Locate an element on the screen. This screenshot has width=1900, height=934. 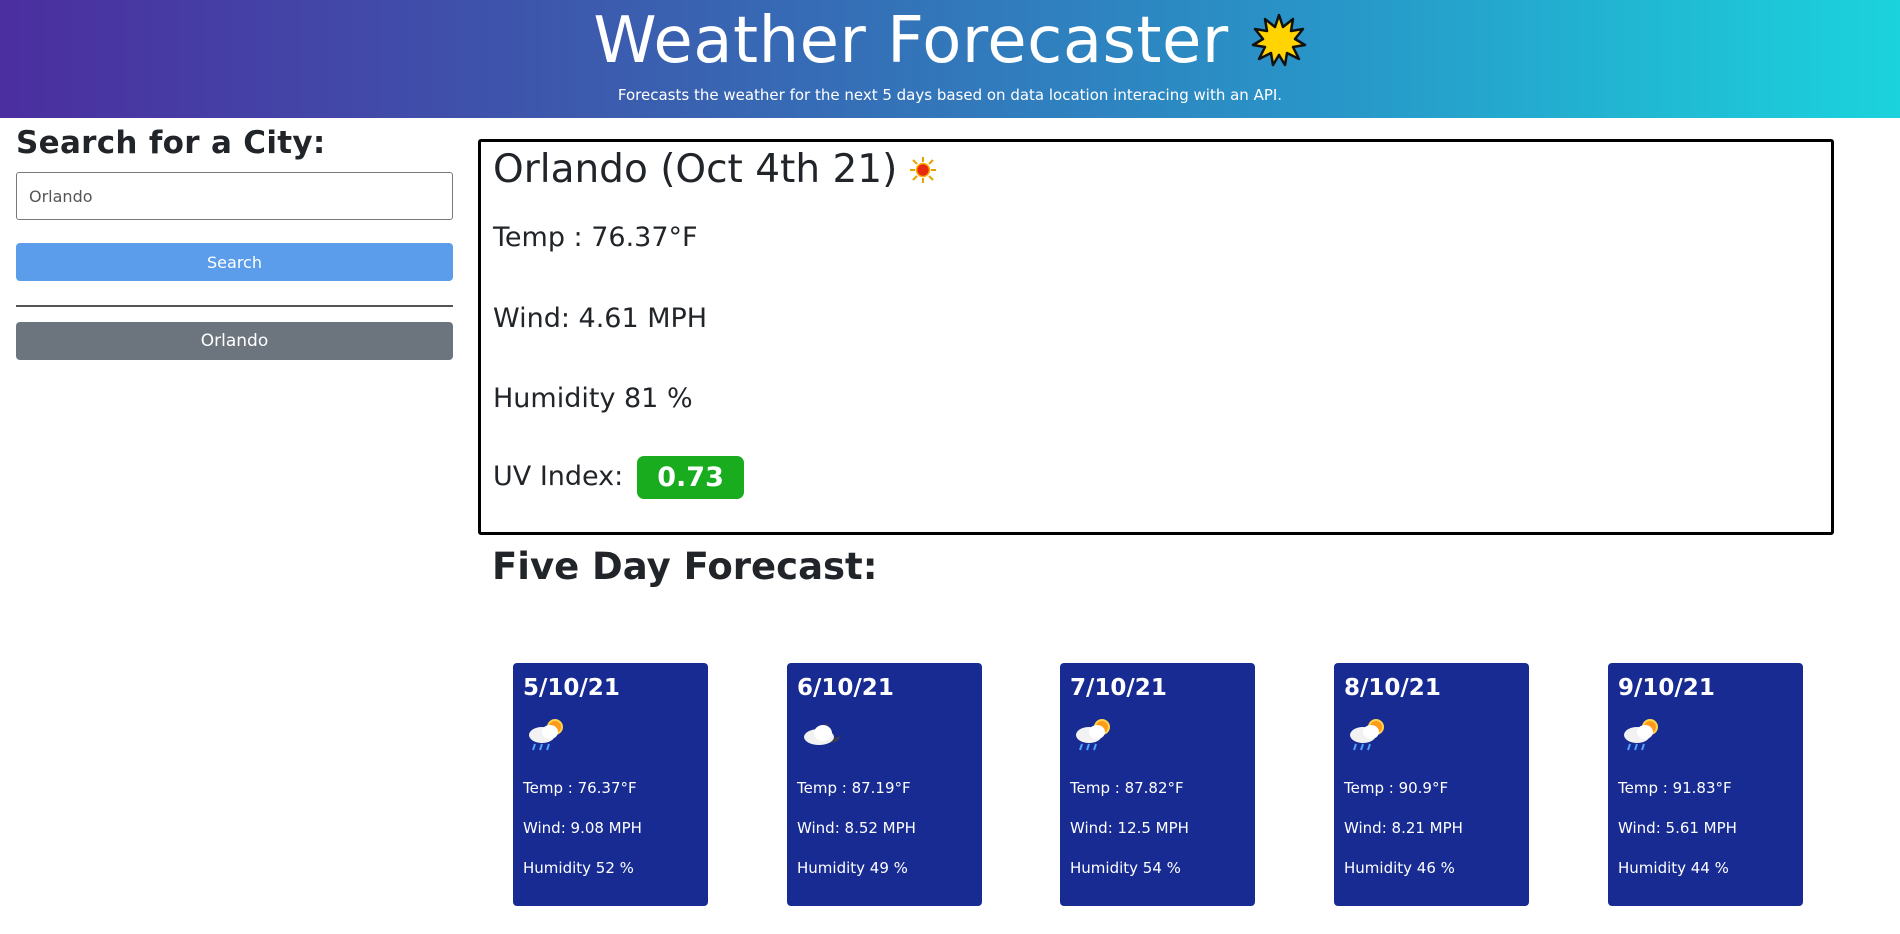
forecast-humidity: Humidity 49 % is located at coordinates (852, 868).